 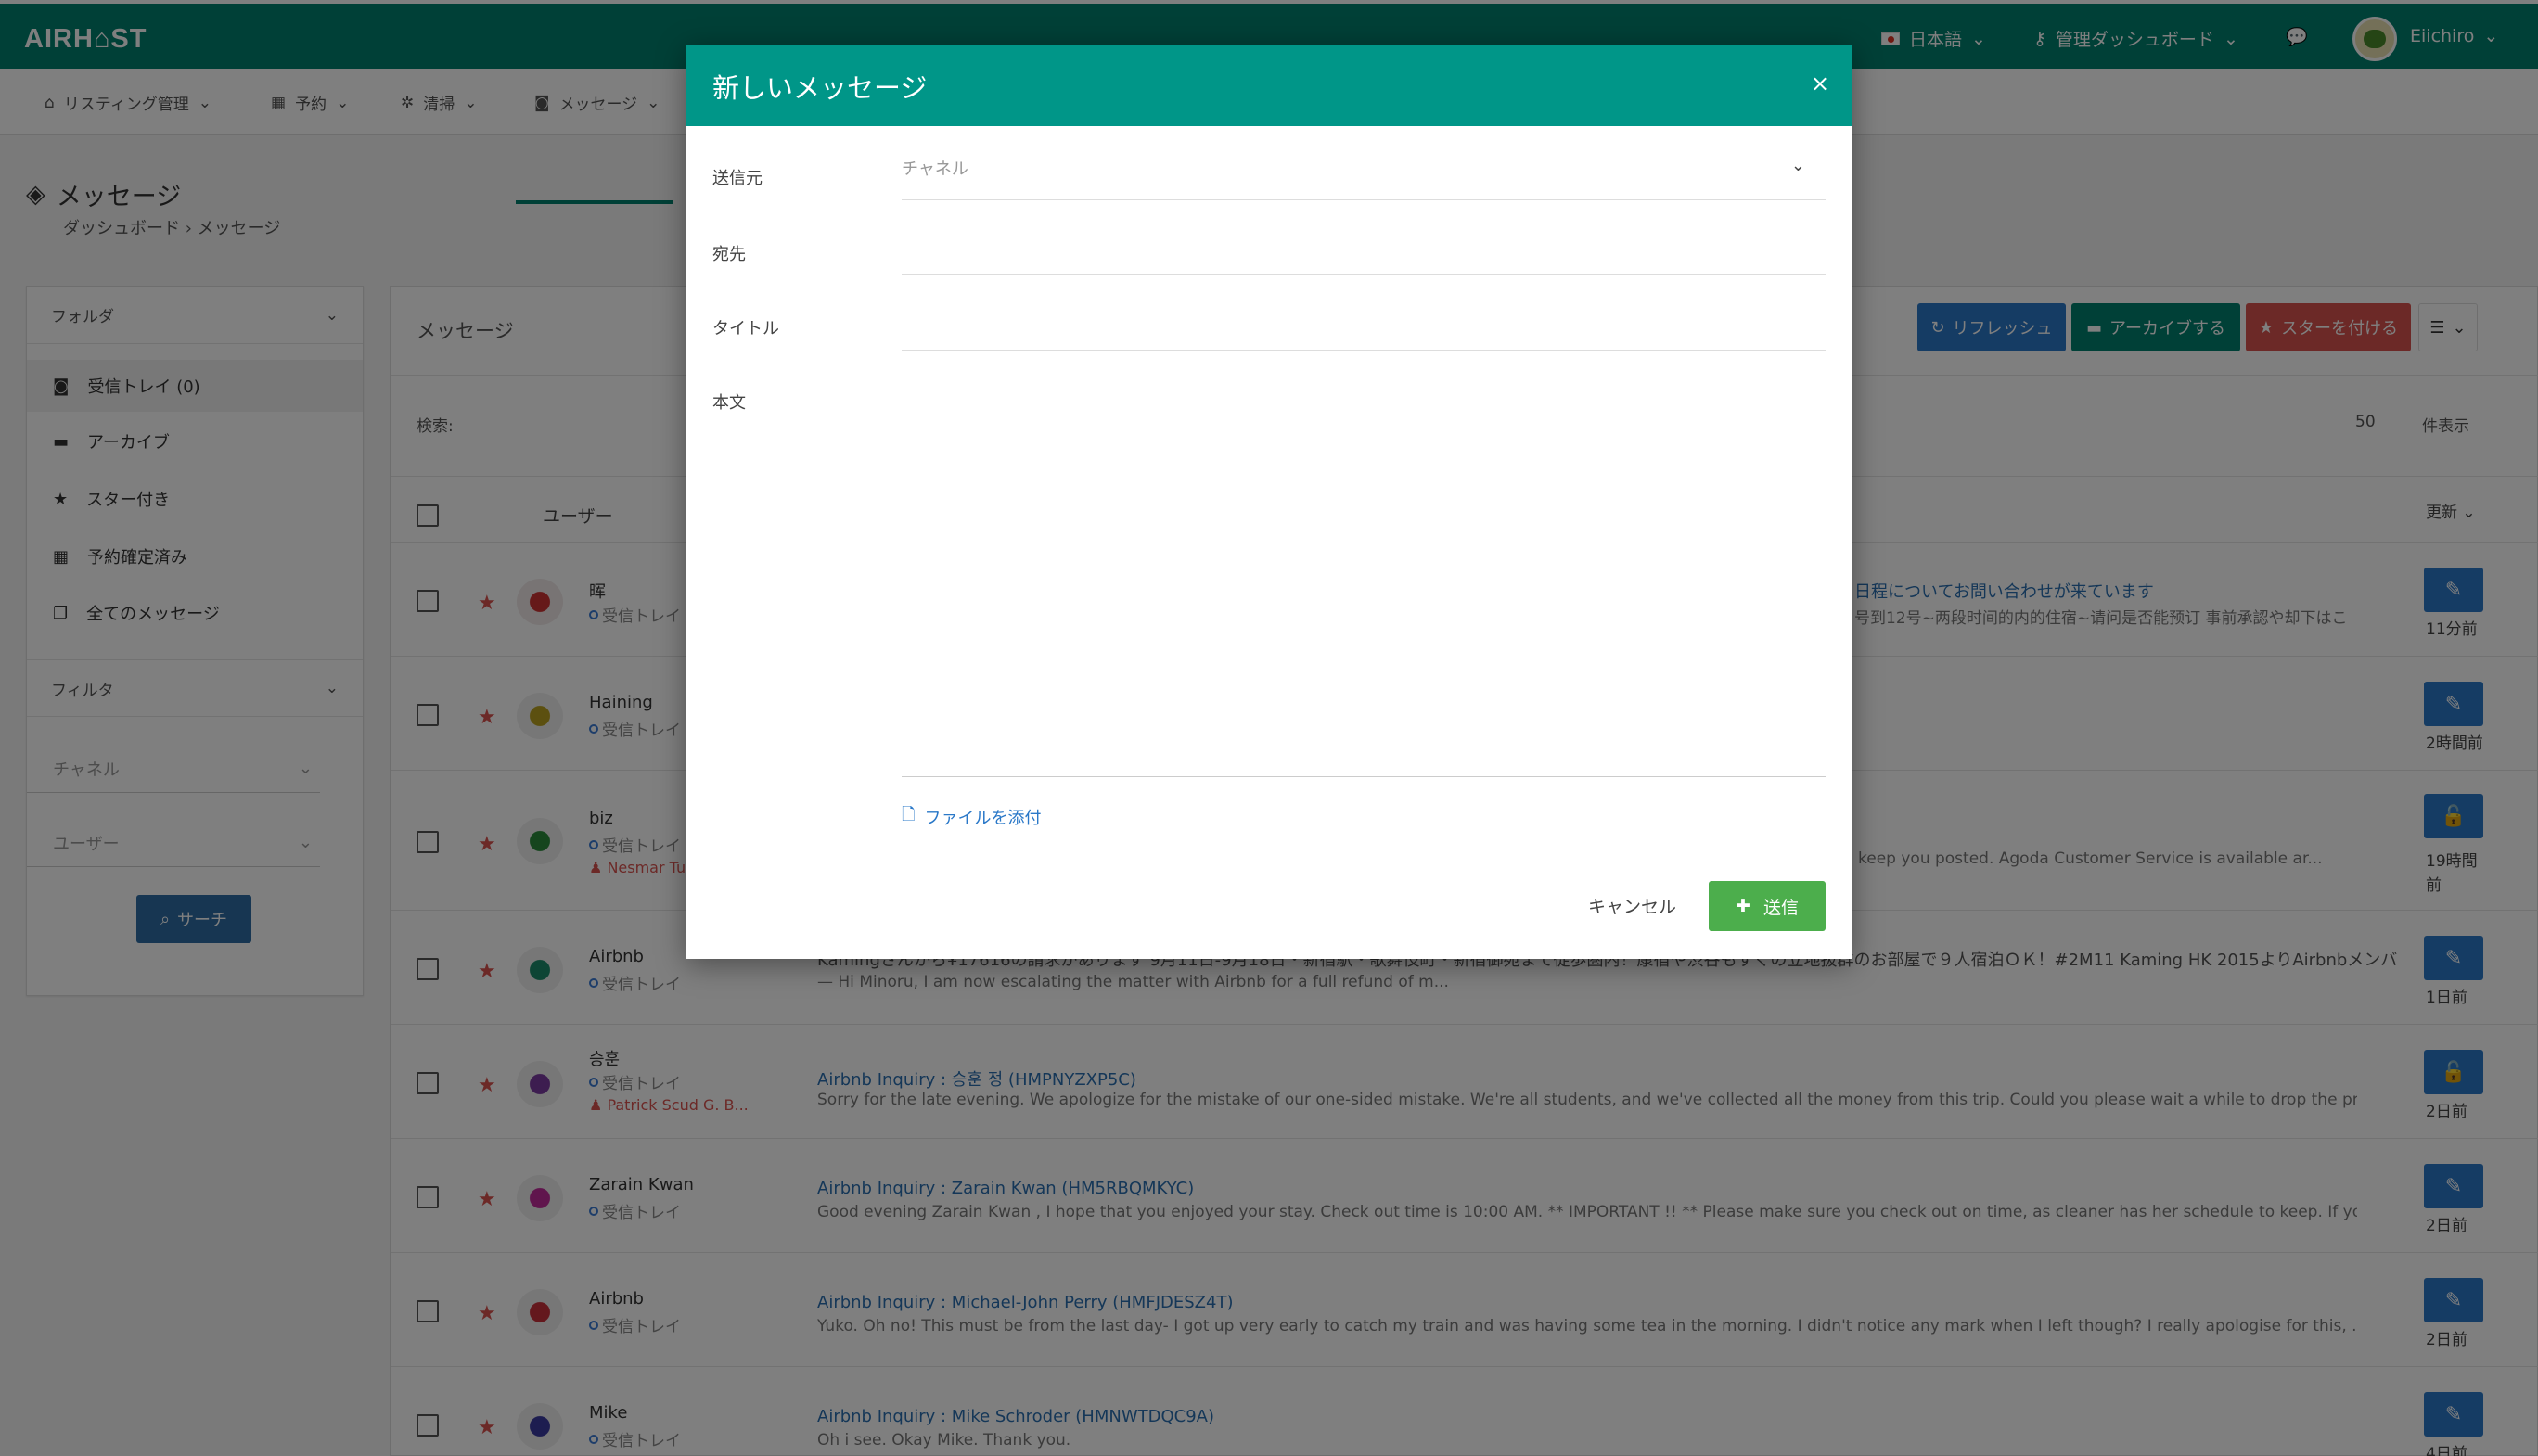 I want to click on cancel-button: キャンセル, so click(x=1632, y=905).